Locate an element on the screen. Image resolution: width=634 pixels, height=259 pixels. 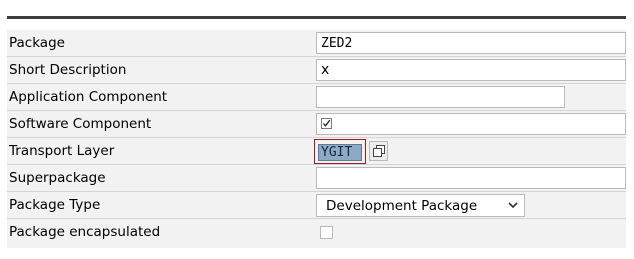
label-package: Package is located at coordinates (37, 43).